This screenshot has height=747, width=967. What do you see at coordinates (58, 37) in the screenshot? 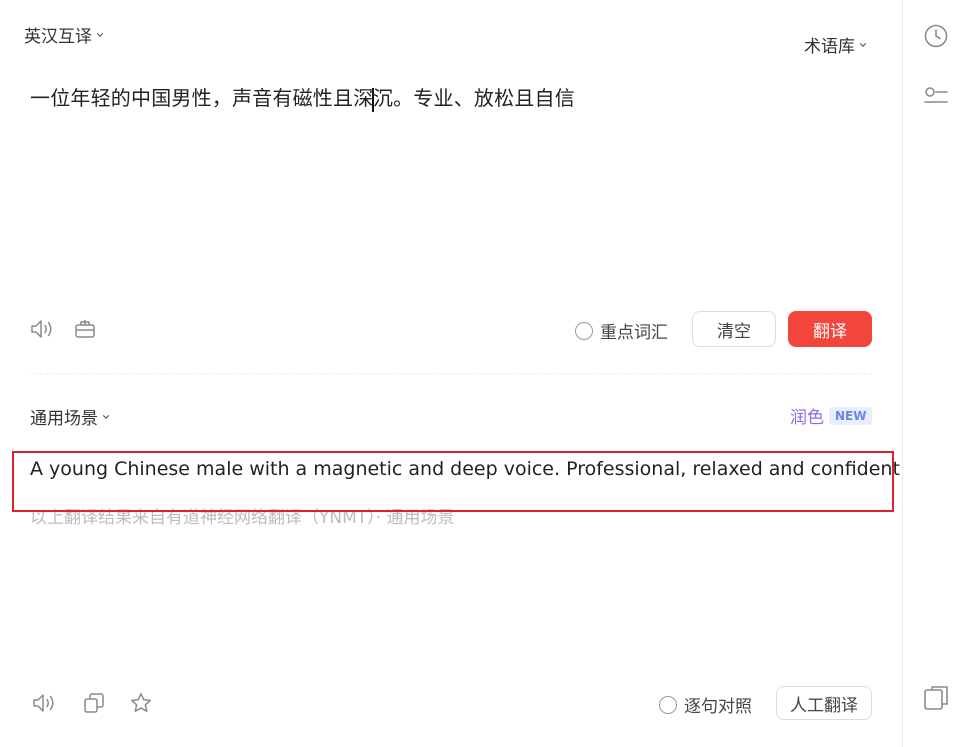
I see `language-direction-label: 英汉互译` at bounding box center [58, 37].